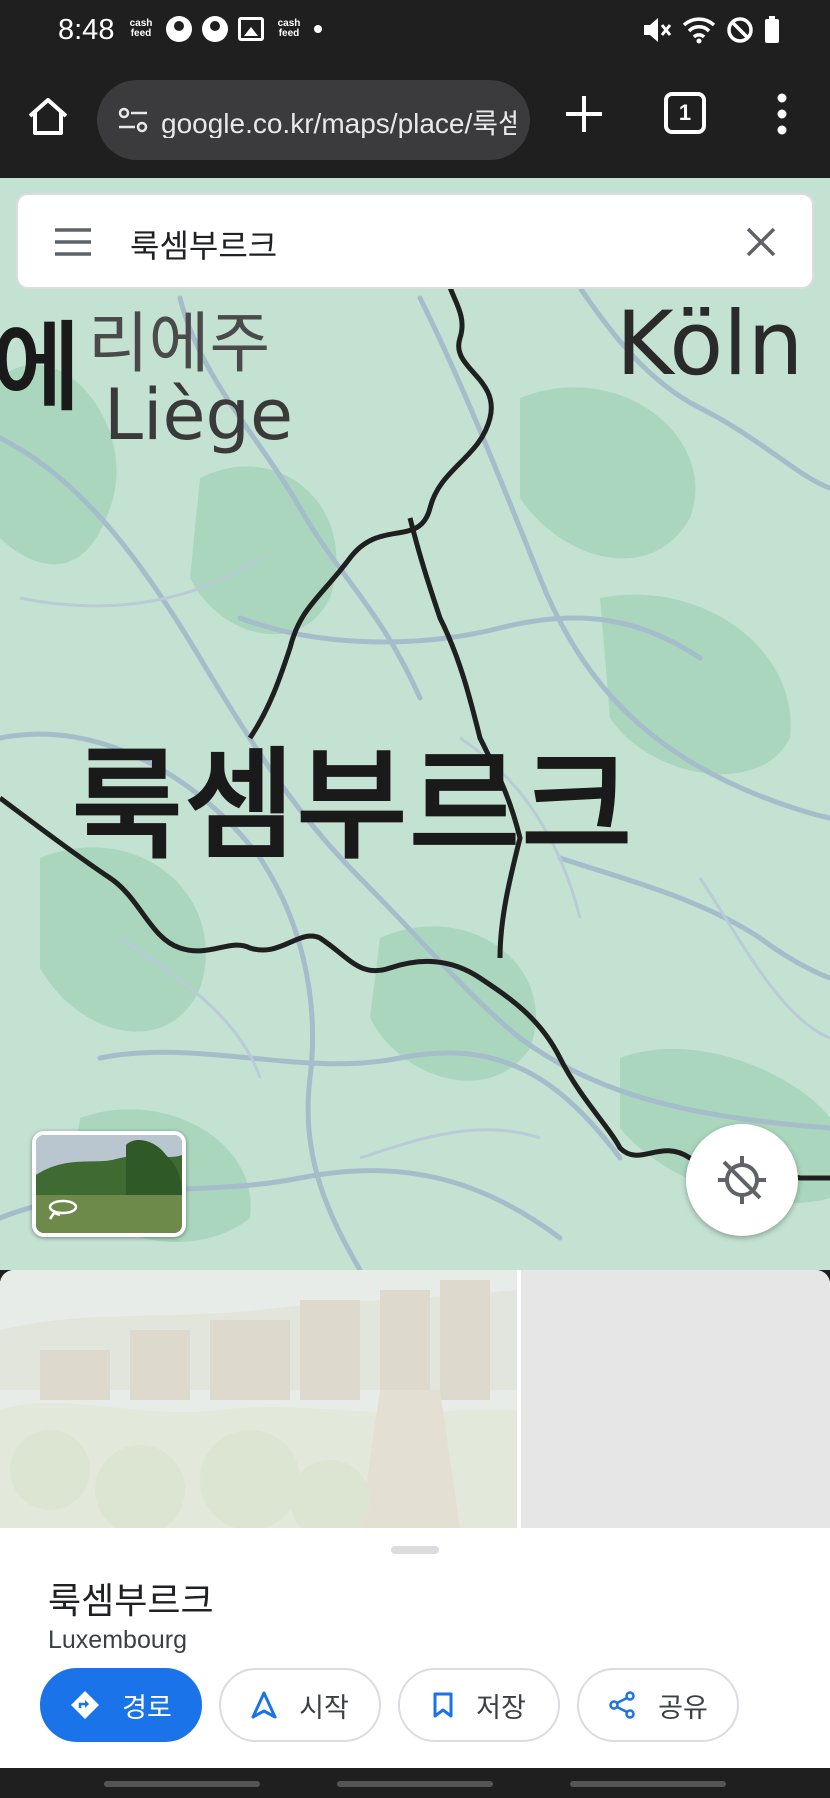  Describe the element at coordinates (73, 242) in the screenshot. I see `hamburger-menu-icon` at that location.